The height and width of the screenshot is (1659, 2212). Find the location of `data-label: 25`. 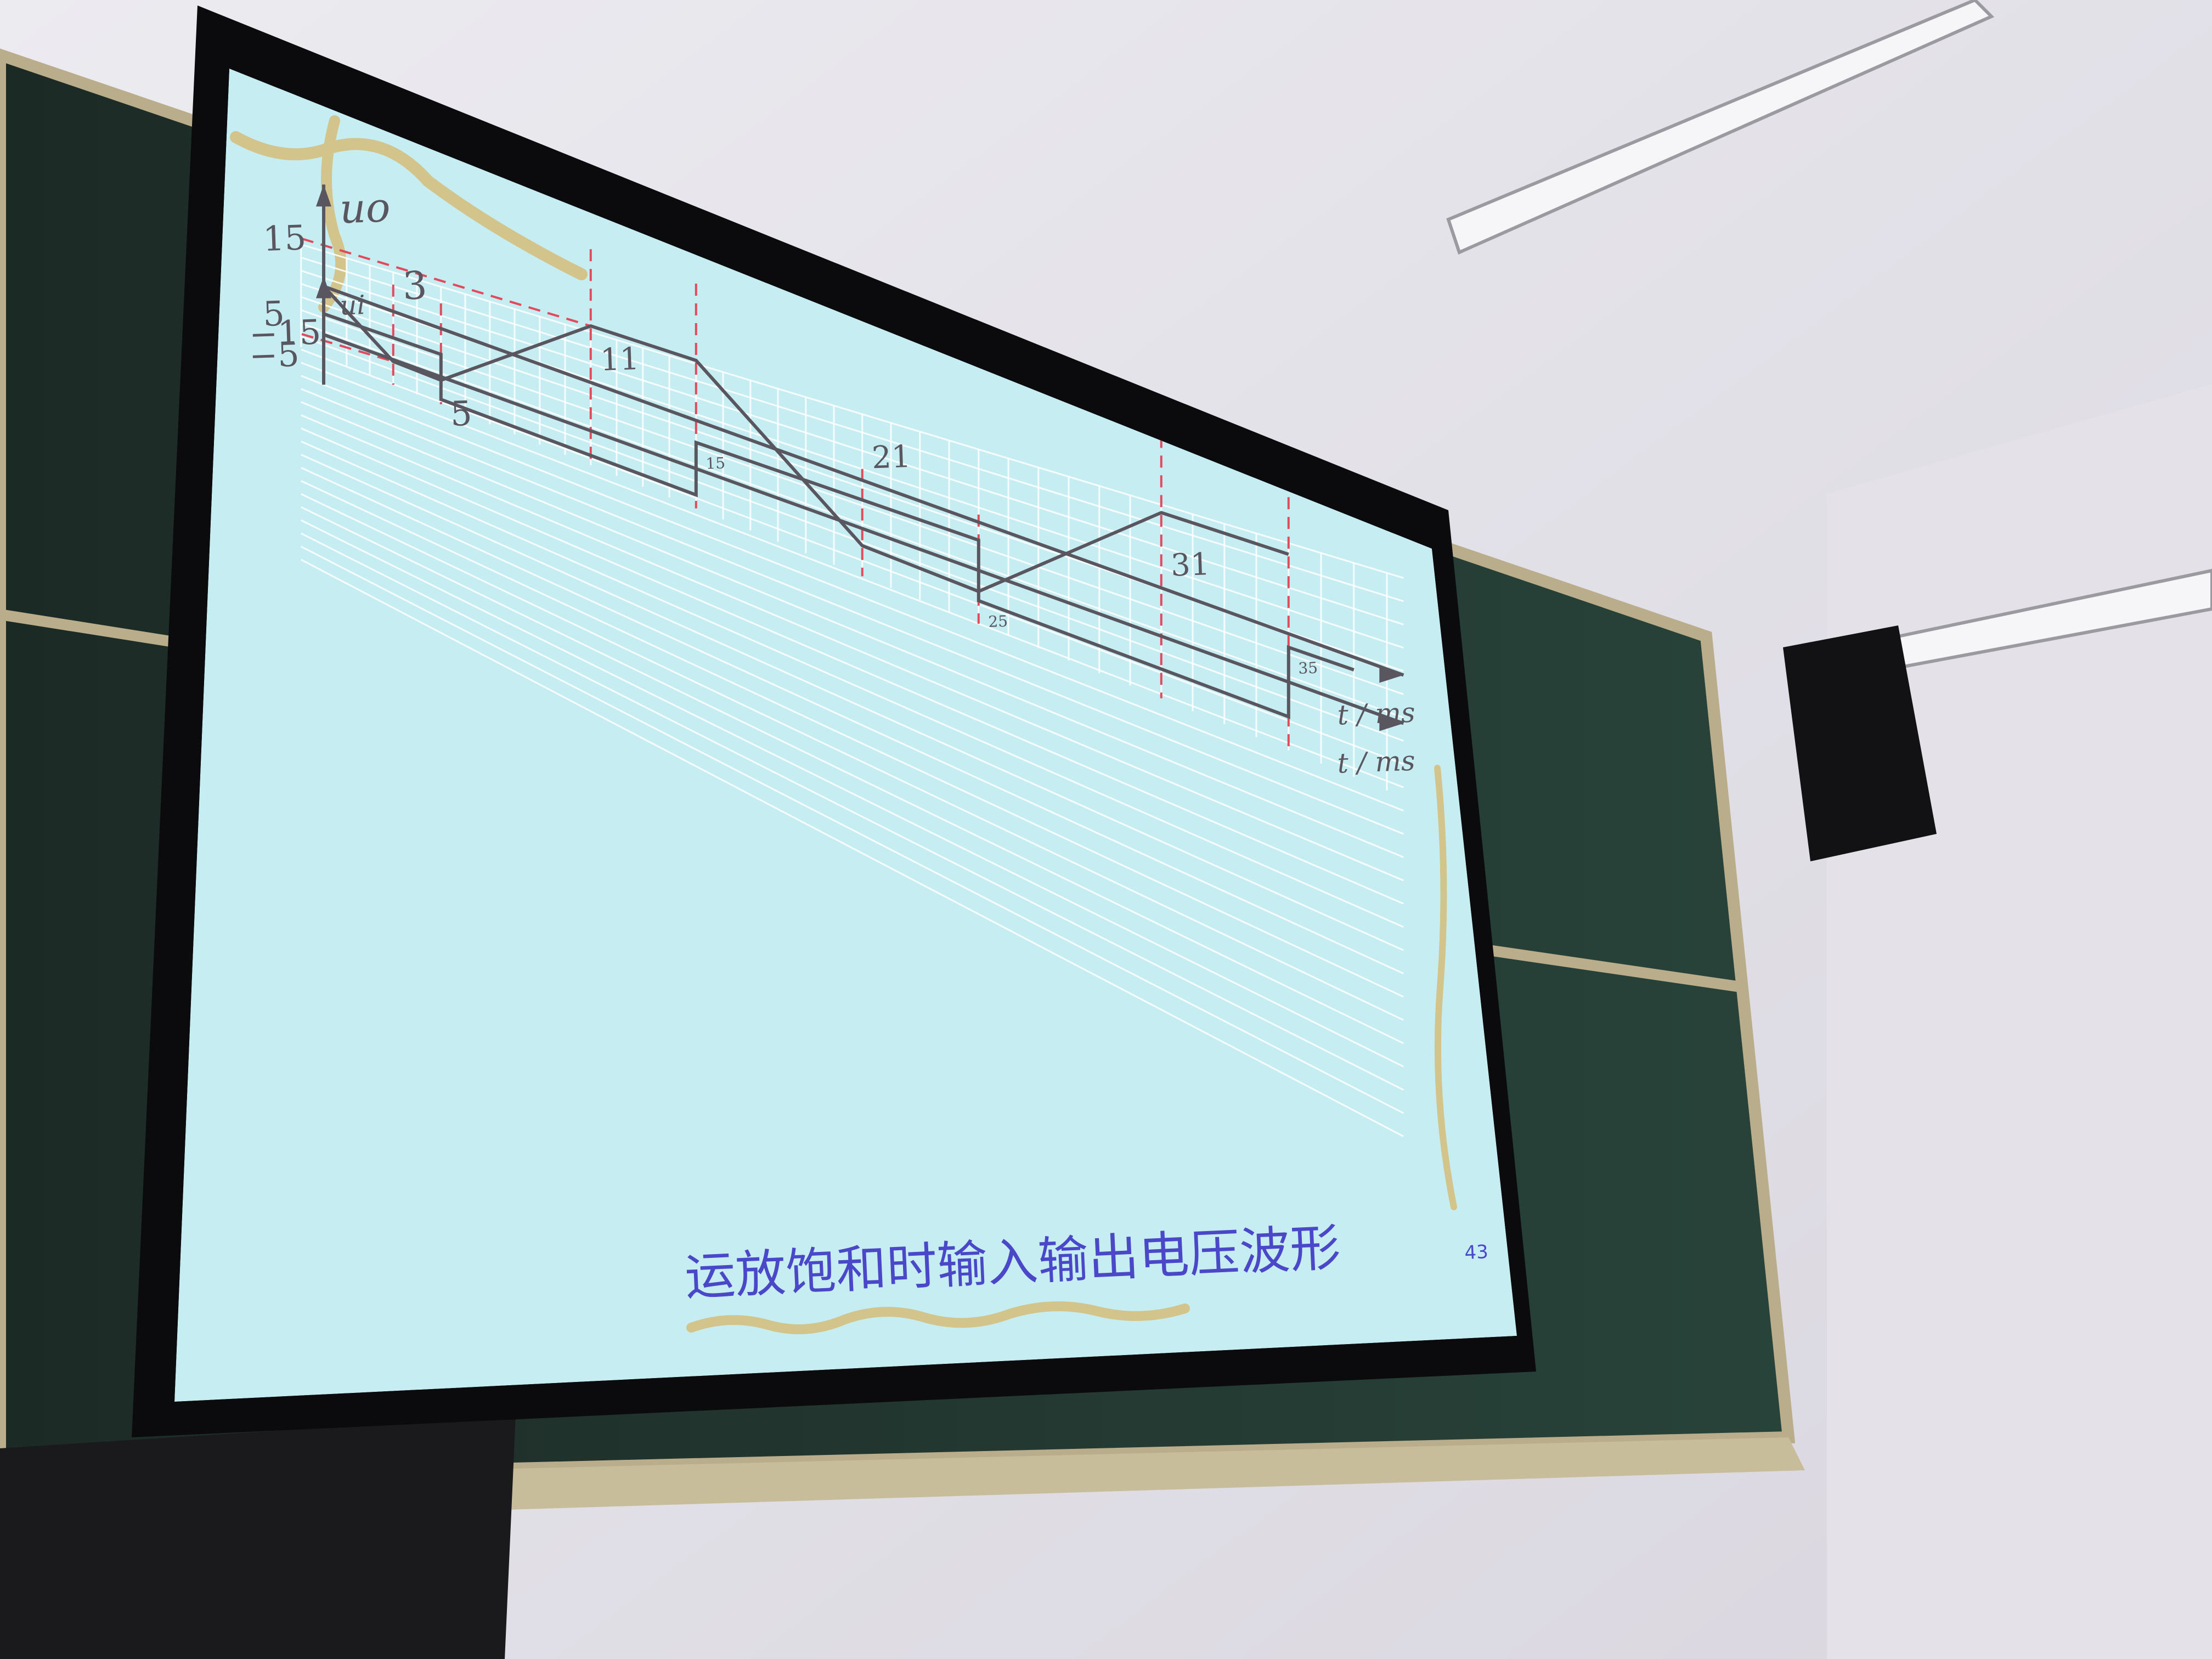

data-label: 25 is located at coordinates (998, 622).